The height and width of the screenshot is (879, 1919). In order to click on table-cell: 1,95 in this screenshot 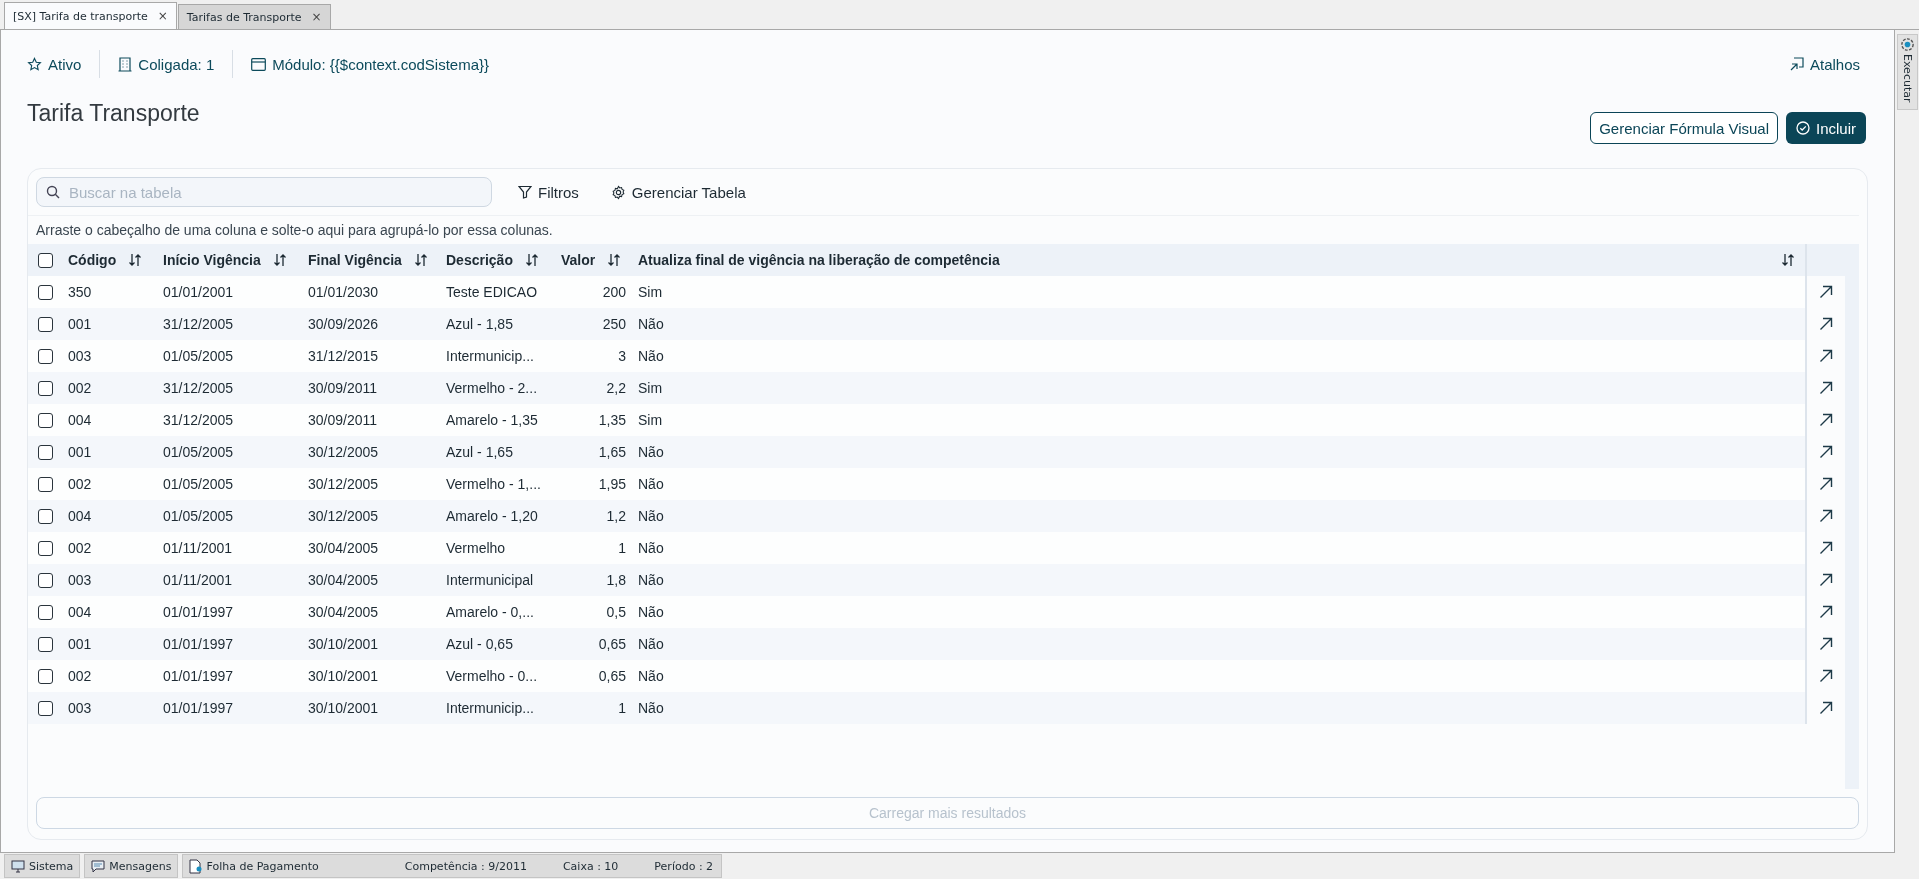, I will do `click(612, 484)`.